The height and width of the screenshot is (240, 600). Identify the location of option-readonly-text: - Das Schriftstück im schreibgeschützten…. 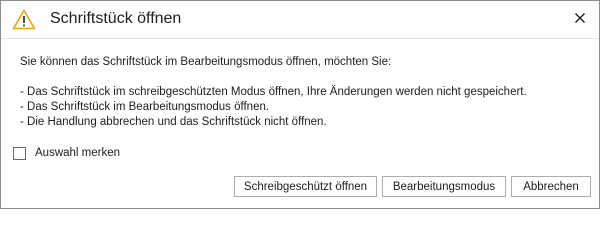
(273, 92).